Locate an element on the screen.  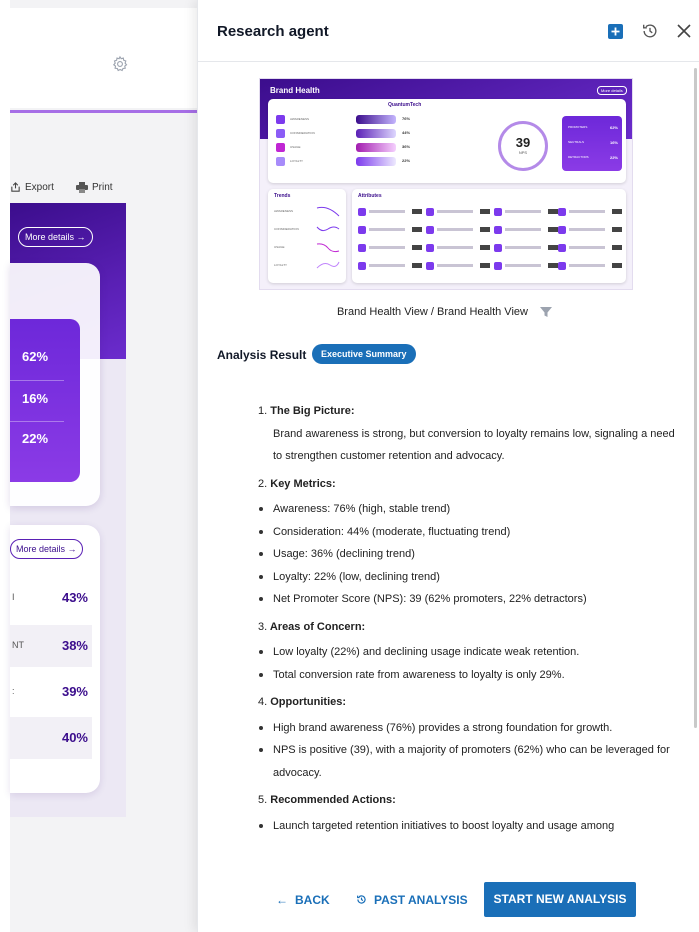
panel-footer: ← BACK PAST ANALYSIS START NEW ANALYSIS is located at coordinates (448, 897).